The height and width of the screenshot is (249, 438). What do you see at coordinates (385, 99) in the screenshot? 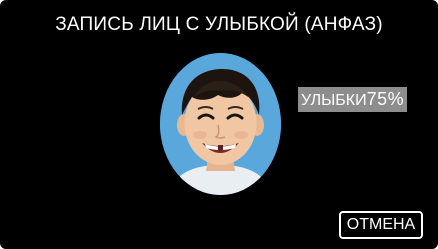
I see `smile-percentage: 75%` at bounding box center [385, 99].